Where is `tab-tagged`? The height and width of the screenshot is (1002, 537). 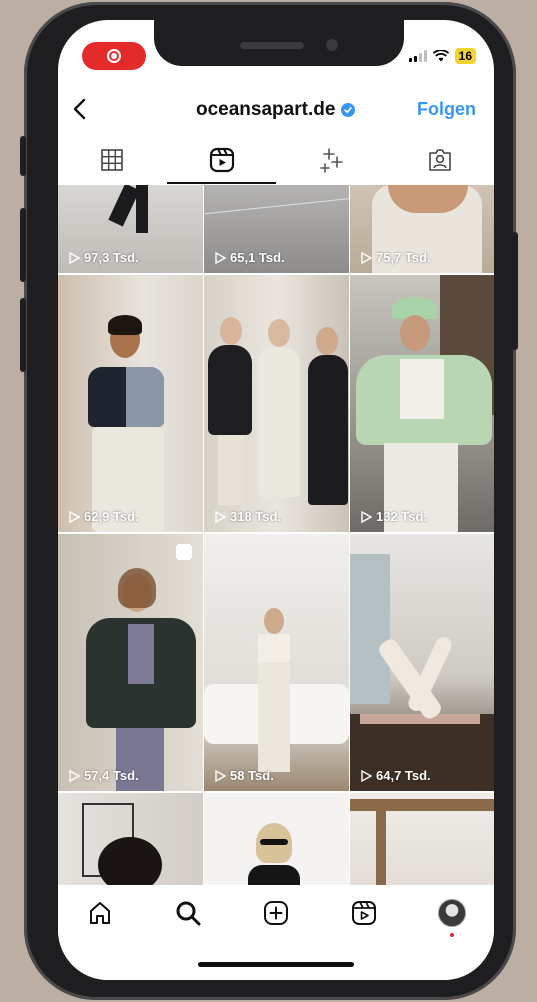
tab-tagged is located at coordinates (440, 160).